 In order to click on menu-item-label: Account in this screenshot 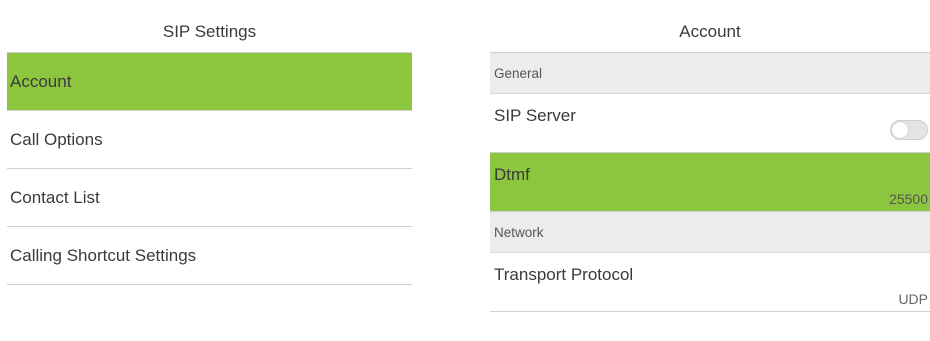, I will do `click(41, 81)`.